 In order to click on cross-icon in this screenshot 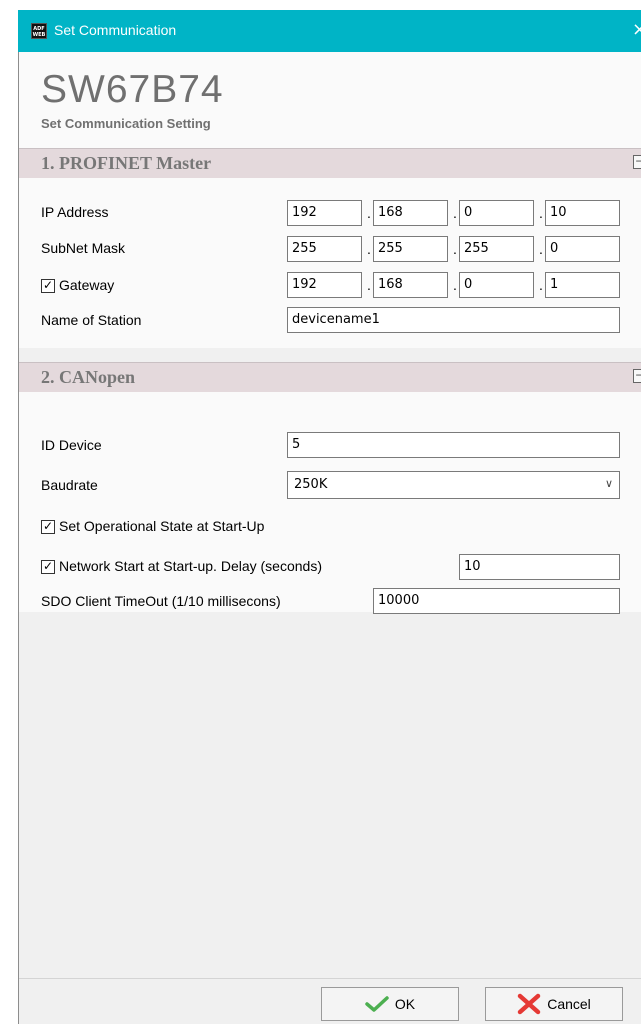, I will do `click(529, 1004)`.